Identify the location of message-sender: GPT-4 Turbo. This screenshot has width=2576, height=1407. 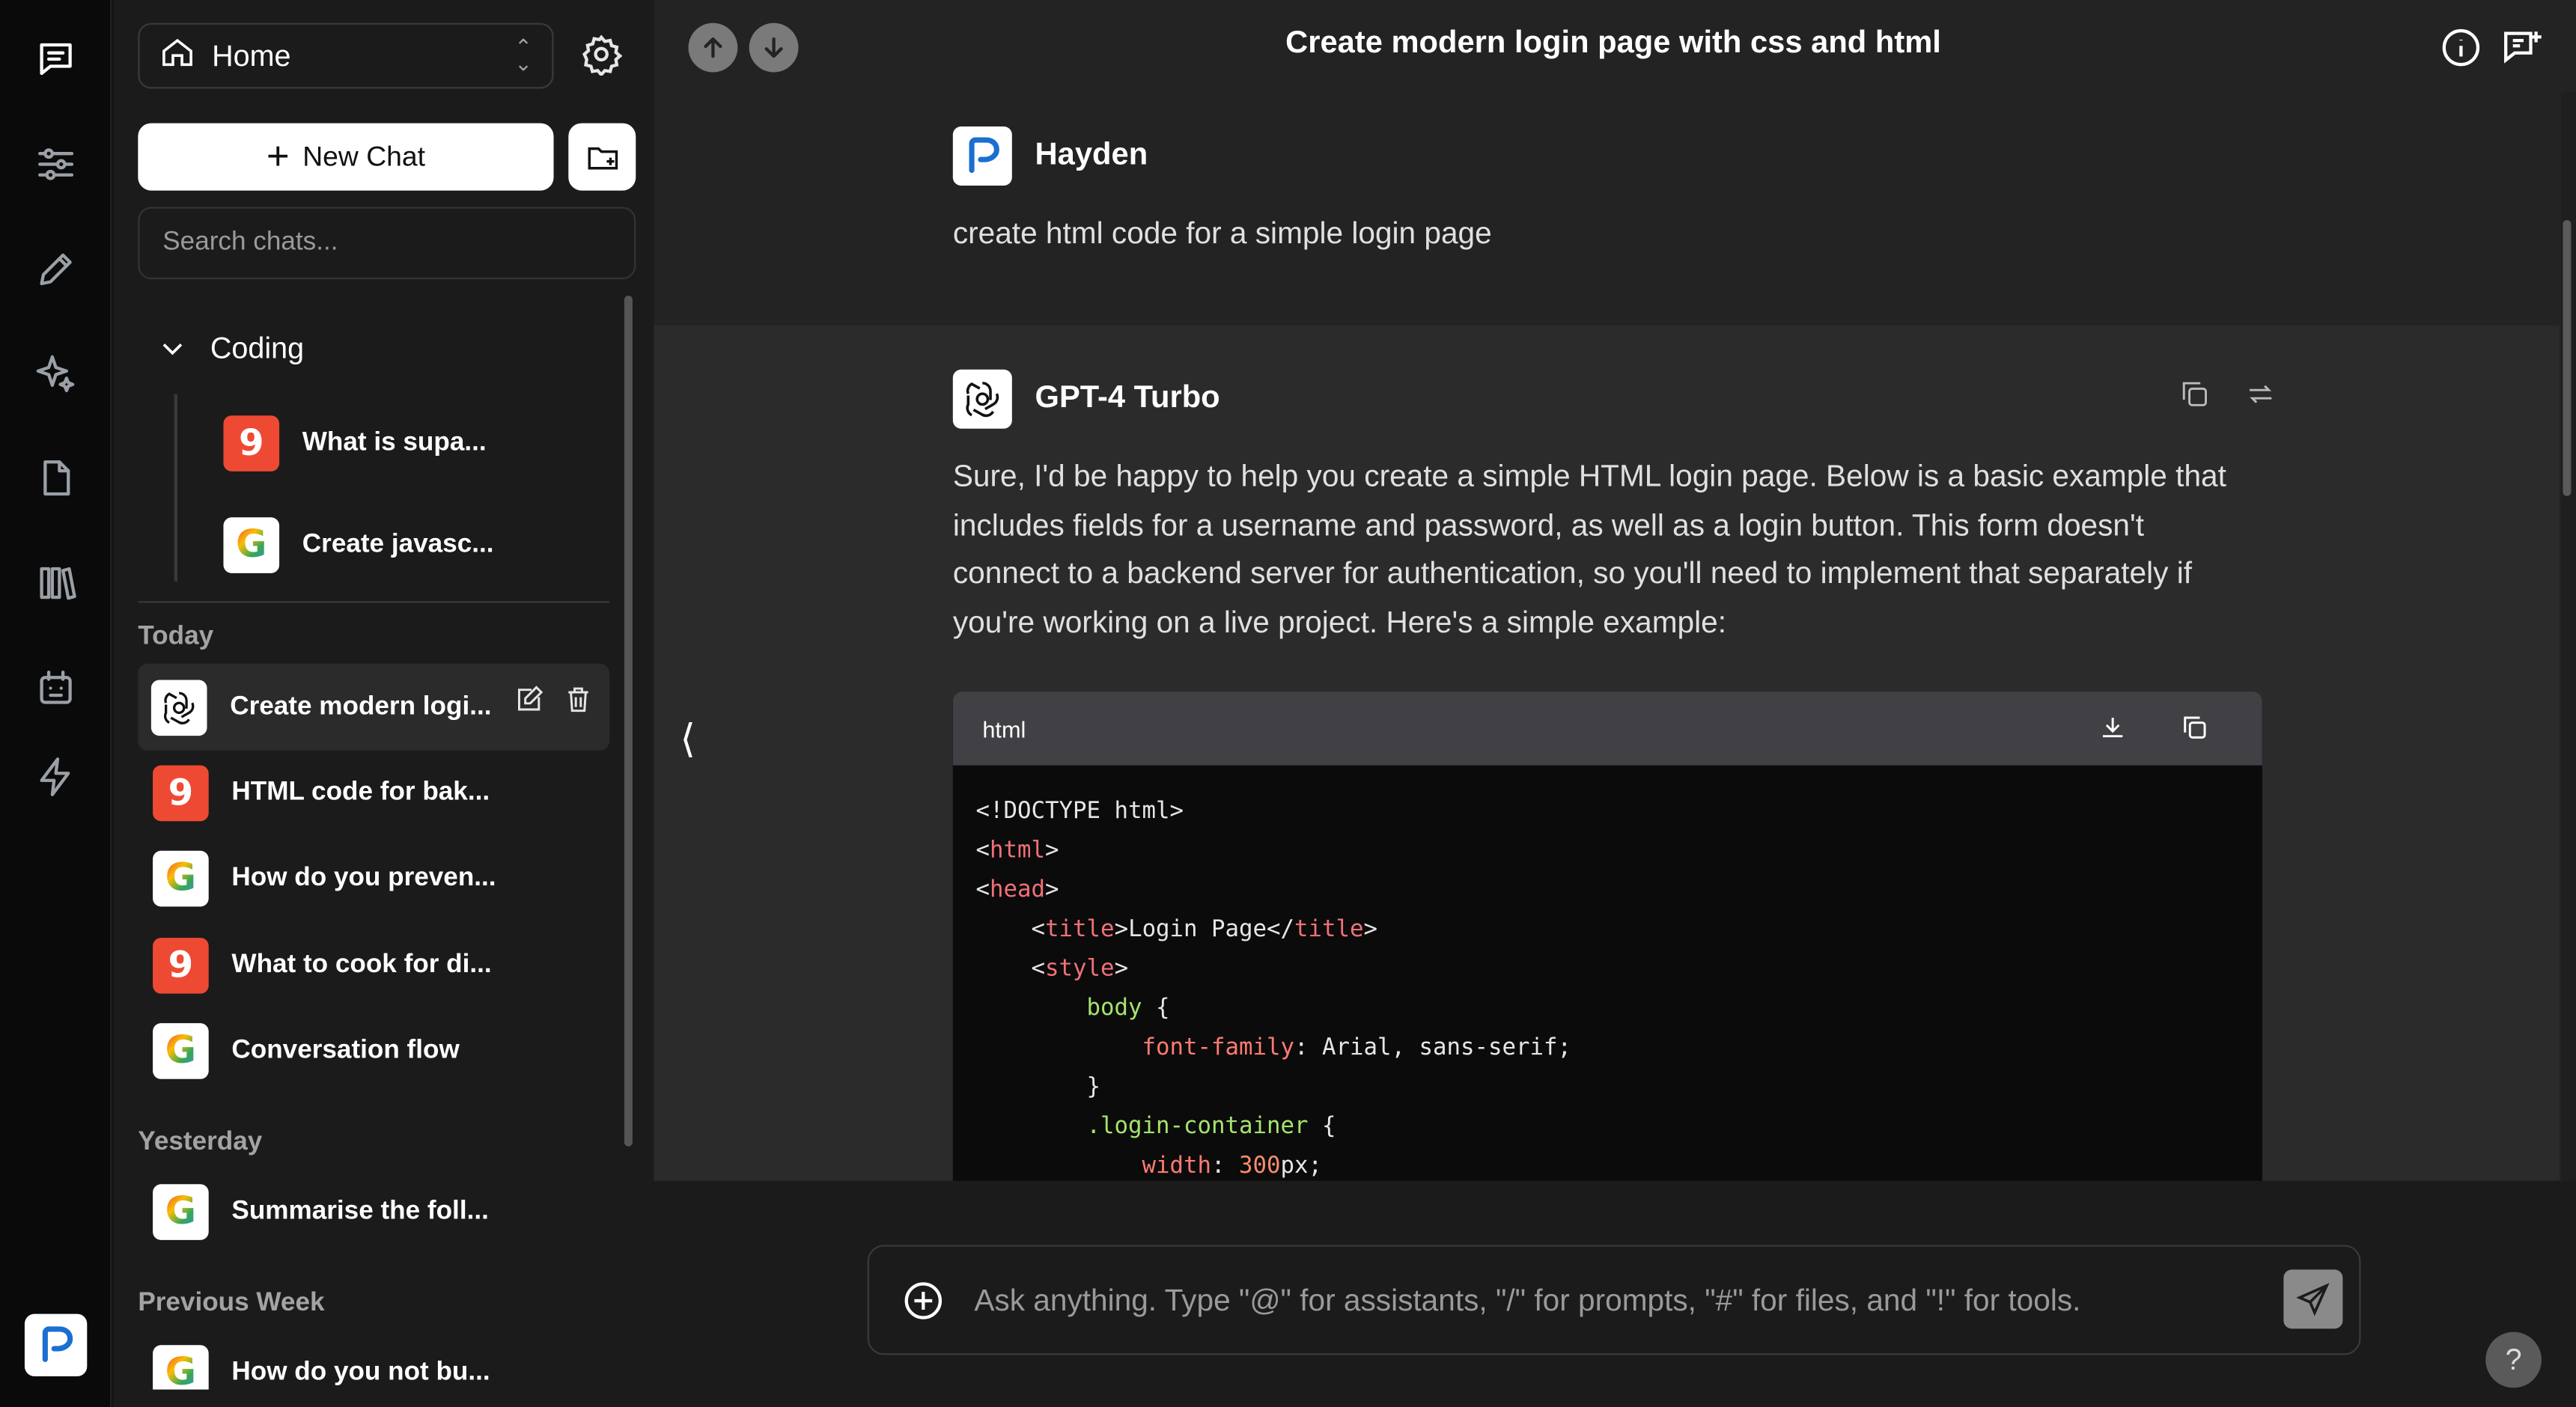
(1086, 399).